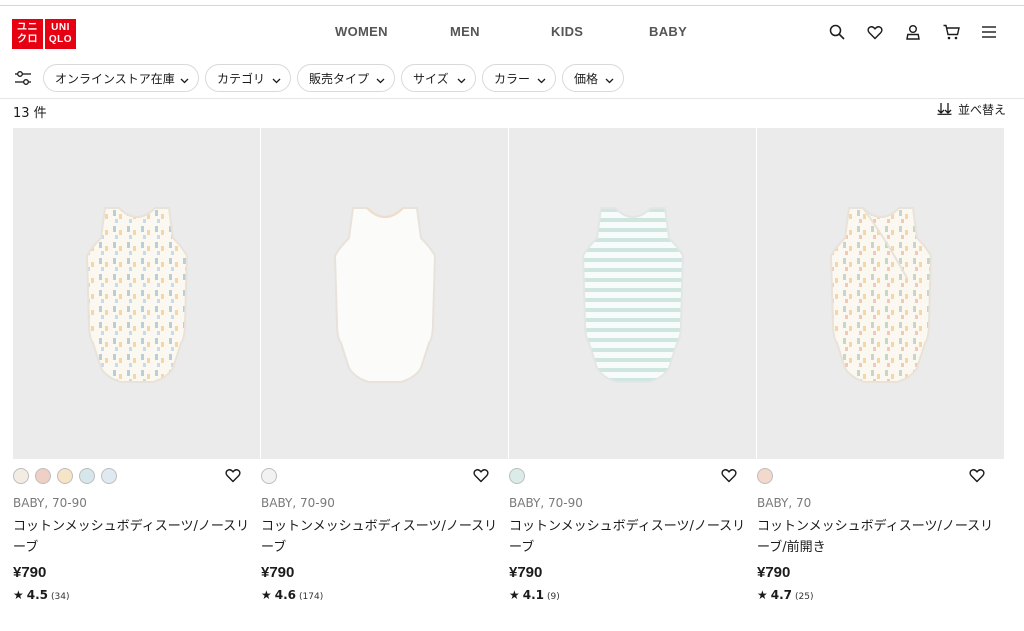 This screenshot has height=631, width=1024. Describe the element at coordinates (311, 597) in the screenshot. I see `review-count: (174)` at that location.